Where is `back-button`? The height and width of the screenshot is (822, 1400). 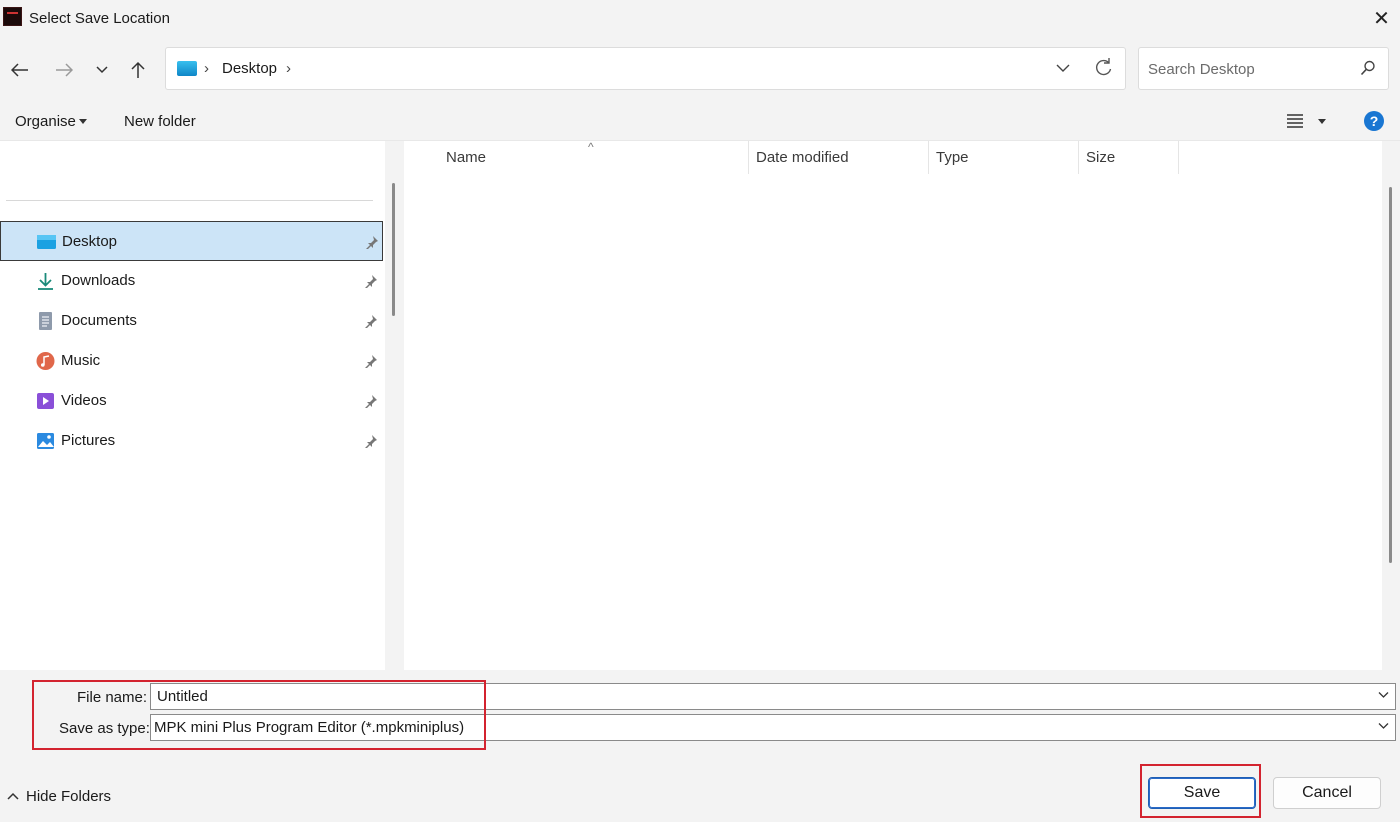
back-button is located at coordinates (20, 70).